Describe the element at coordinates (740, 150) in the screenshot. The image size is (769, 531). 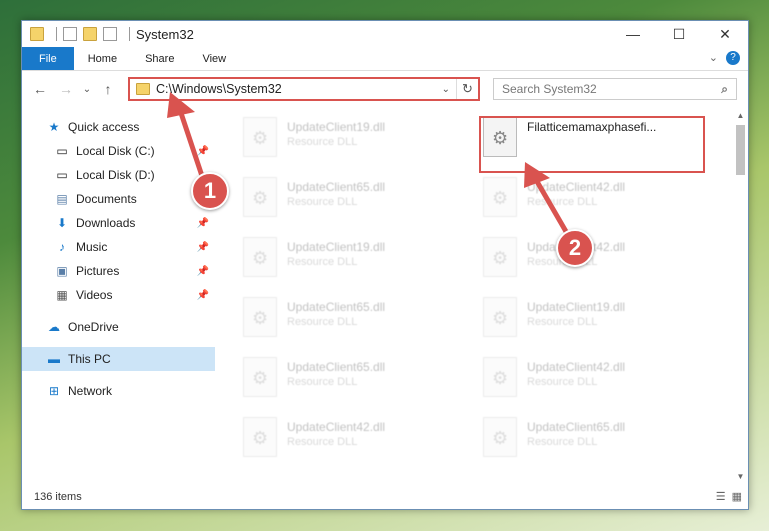
I see `scroll-thumb` at that location.